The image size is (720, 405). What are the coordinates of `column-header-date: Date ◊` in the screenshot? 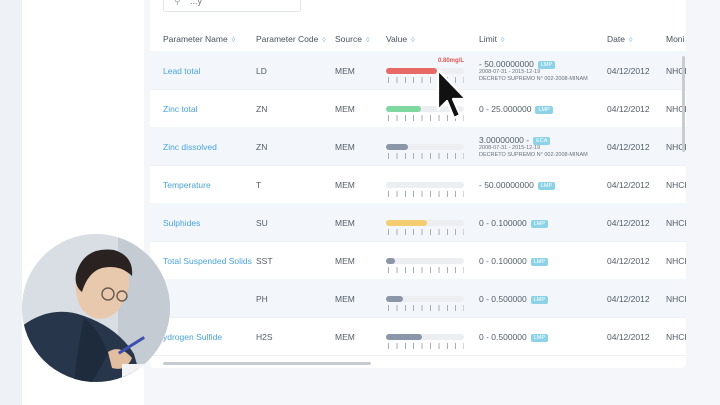 It's located at (619, 39).